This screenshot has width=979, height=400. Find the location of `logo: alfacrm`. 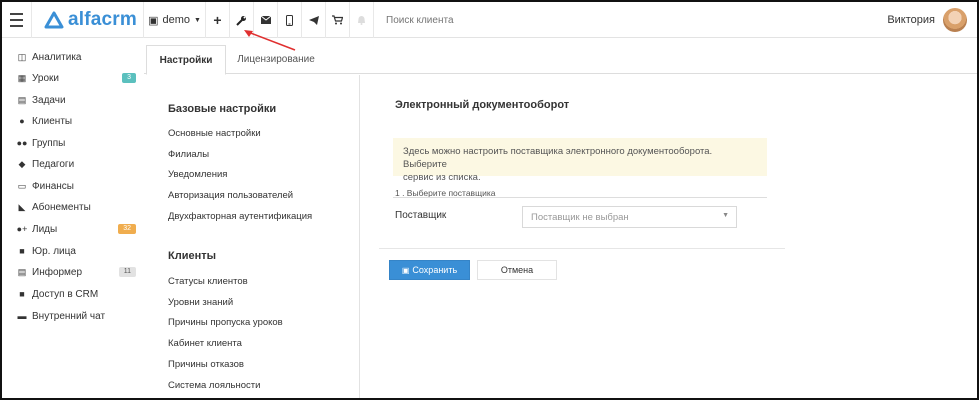

logo: alfacrm is located at coordinates (88, 20).